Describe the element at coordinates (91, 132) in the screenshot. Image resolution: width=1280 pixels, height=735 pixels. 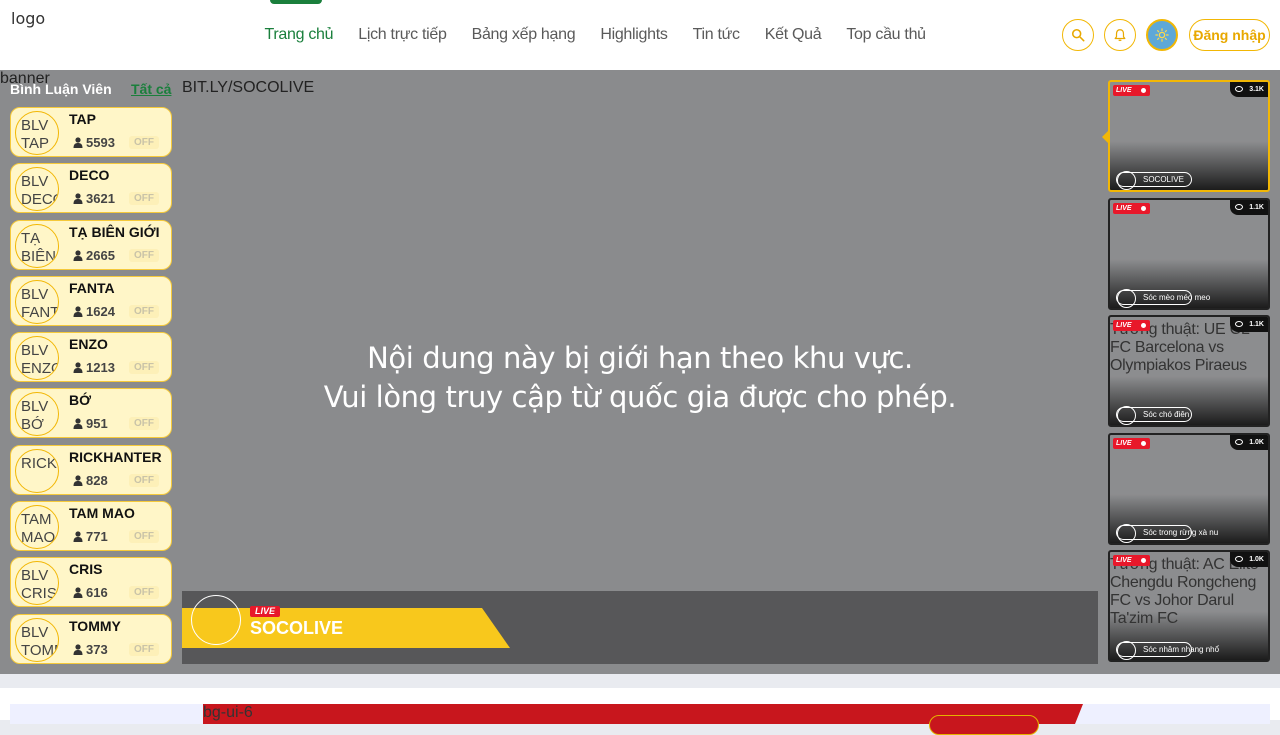
I see `commentator-card: BLV TAP TAP 5593 OFF` at that location.